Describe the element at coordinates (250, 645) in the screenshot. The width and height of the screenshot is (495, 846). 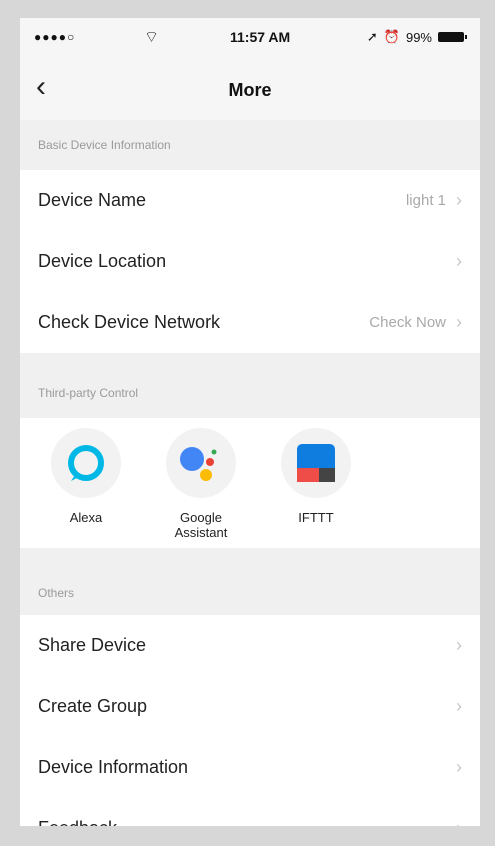
I see `share-device-row: Share Device ›` at that location.